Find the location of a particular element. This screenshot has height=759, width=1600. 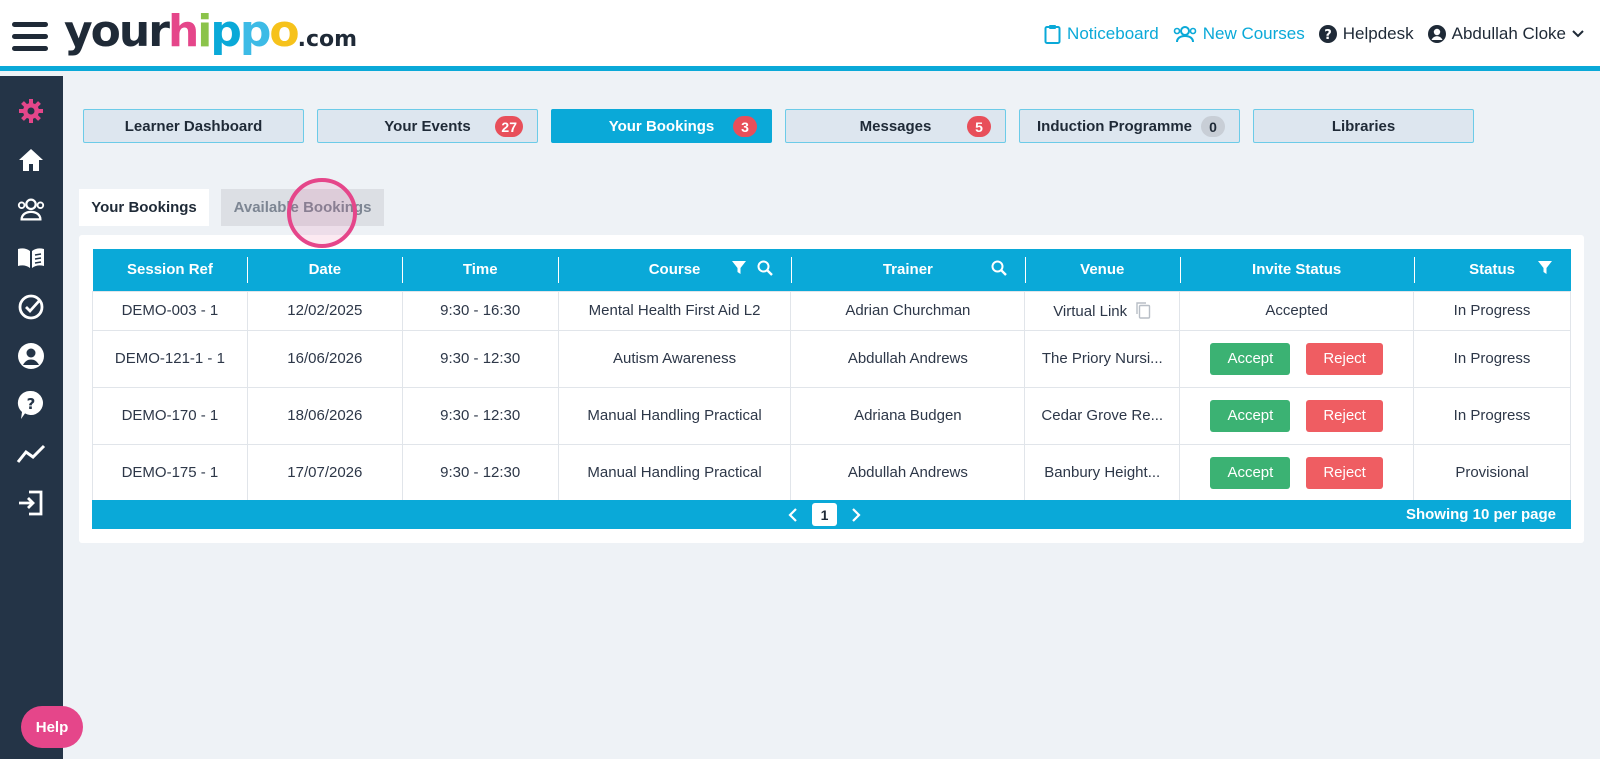

new-courses-label: New Courses is located at coordinates (1253, 33).